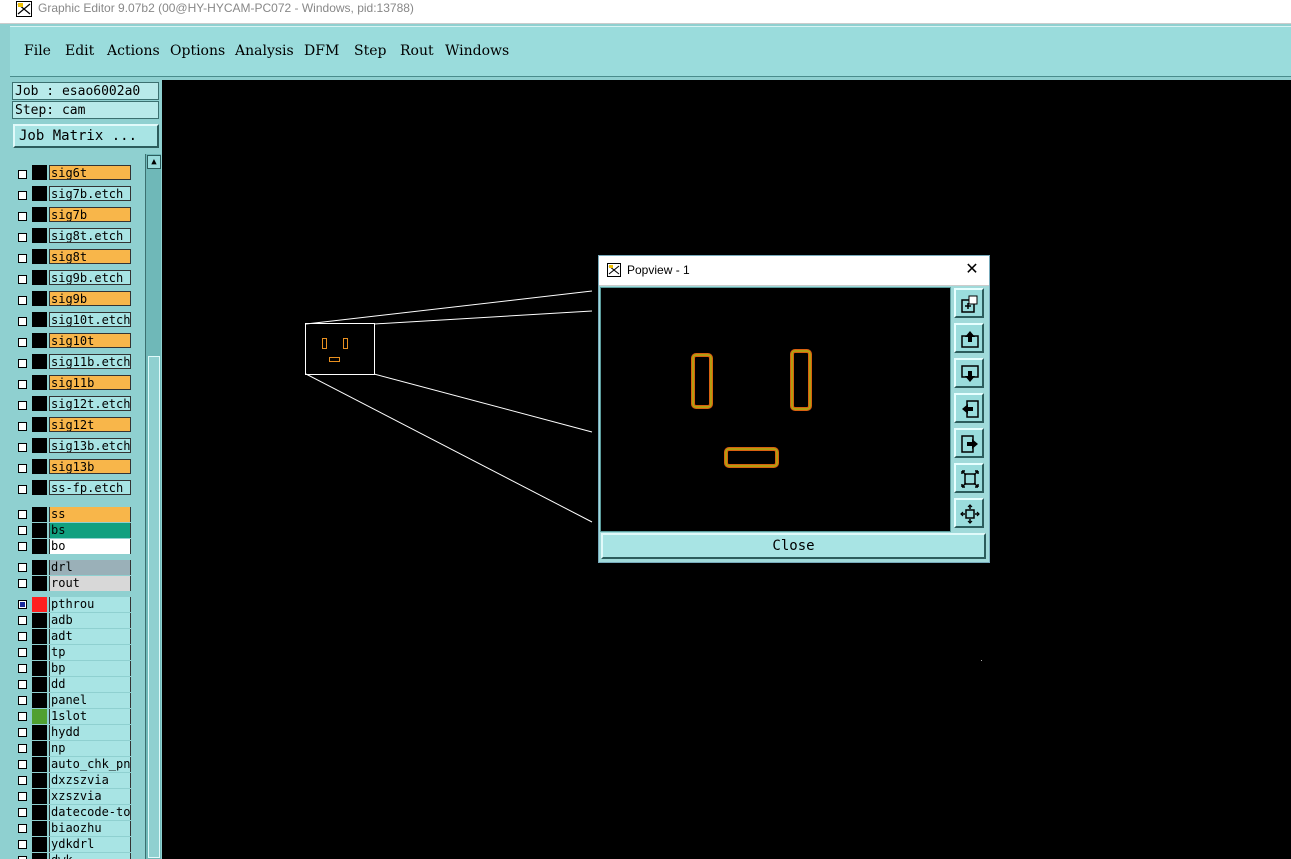  What do you see at coordinates (90, 319) in the screenshot?
I see `layer-name-label: sig10t.etch` at bounding box center [90, 319].